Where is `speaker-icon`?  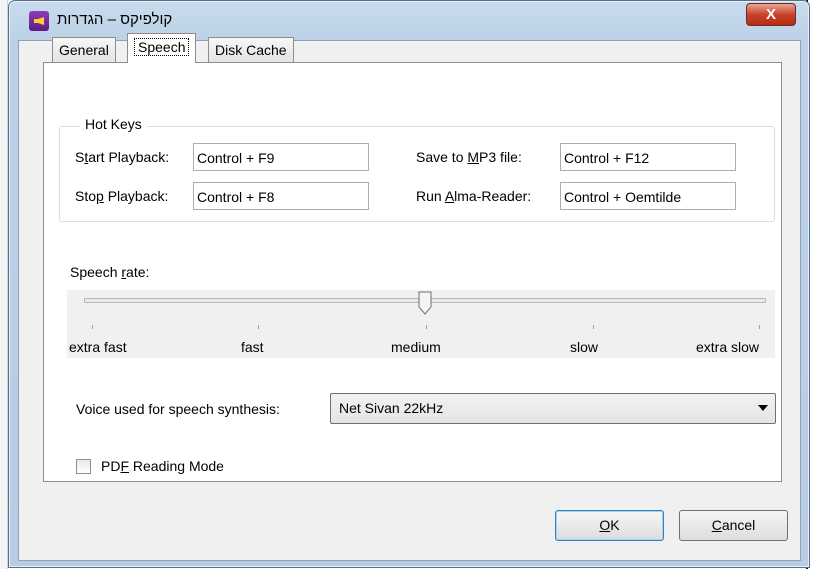 speaker-icon is located at coordinates (39, 21).